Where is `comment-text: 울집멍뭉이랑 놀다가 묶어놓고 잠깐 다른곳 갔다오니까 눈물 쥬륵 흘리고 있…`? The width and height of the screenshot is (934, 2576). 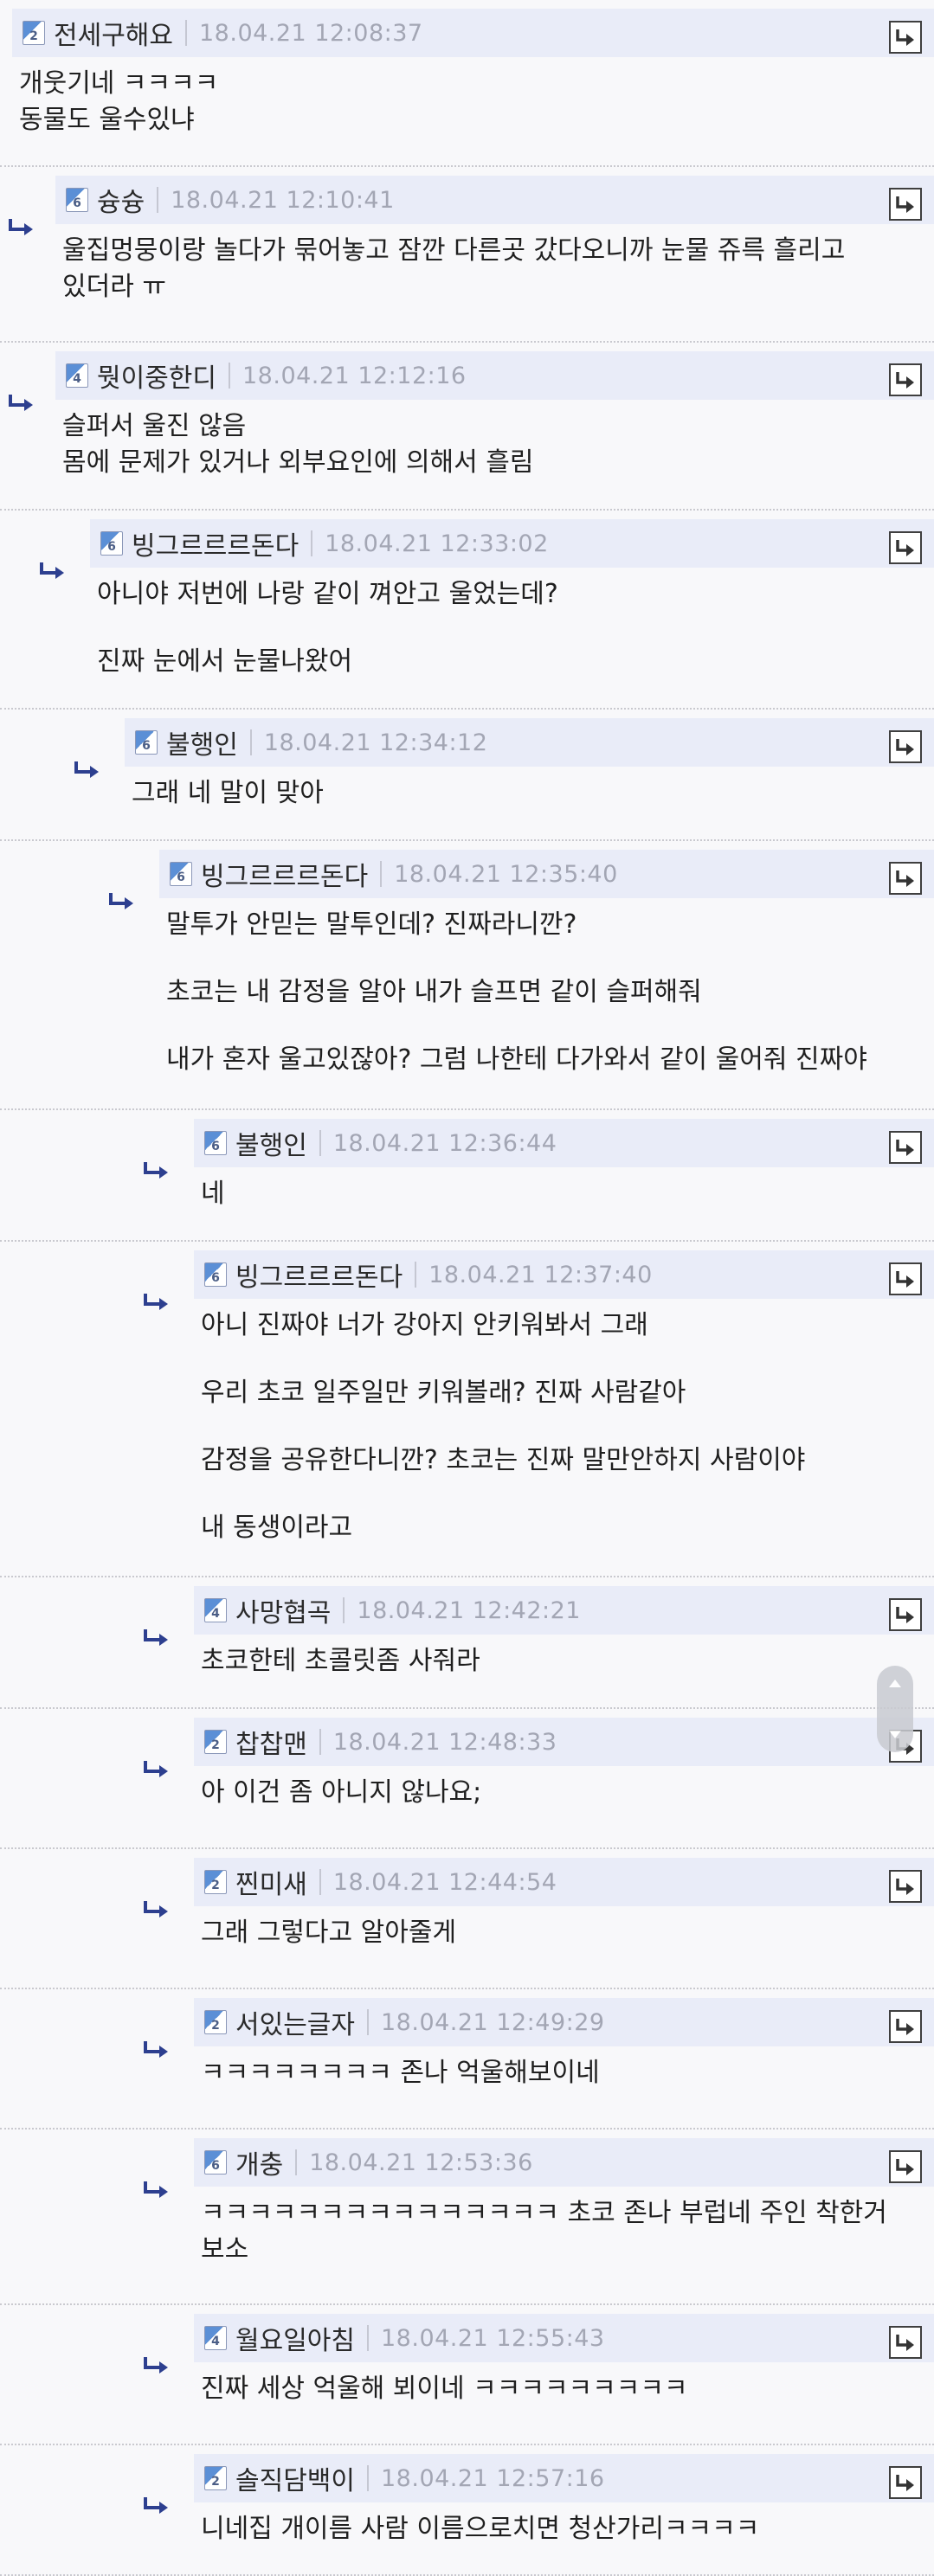 comment-text: 울집멍뭉이랑 놀다가 묶어놓고 잠깐 다른곳 갔다오니까 눈물 쥬륵 흘리고 있… is located at coordinates (454, 268).